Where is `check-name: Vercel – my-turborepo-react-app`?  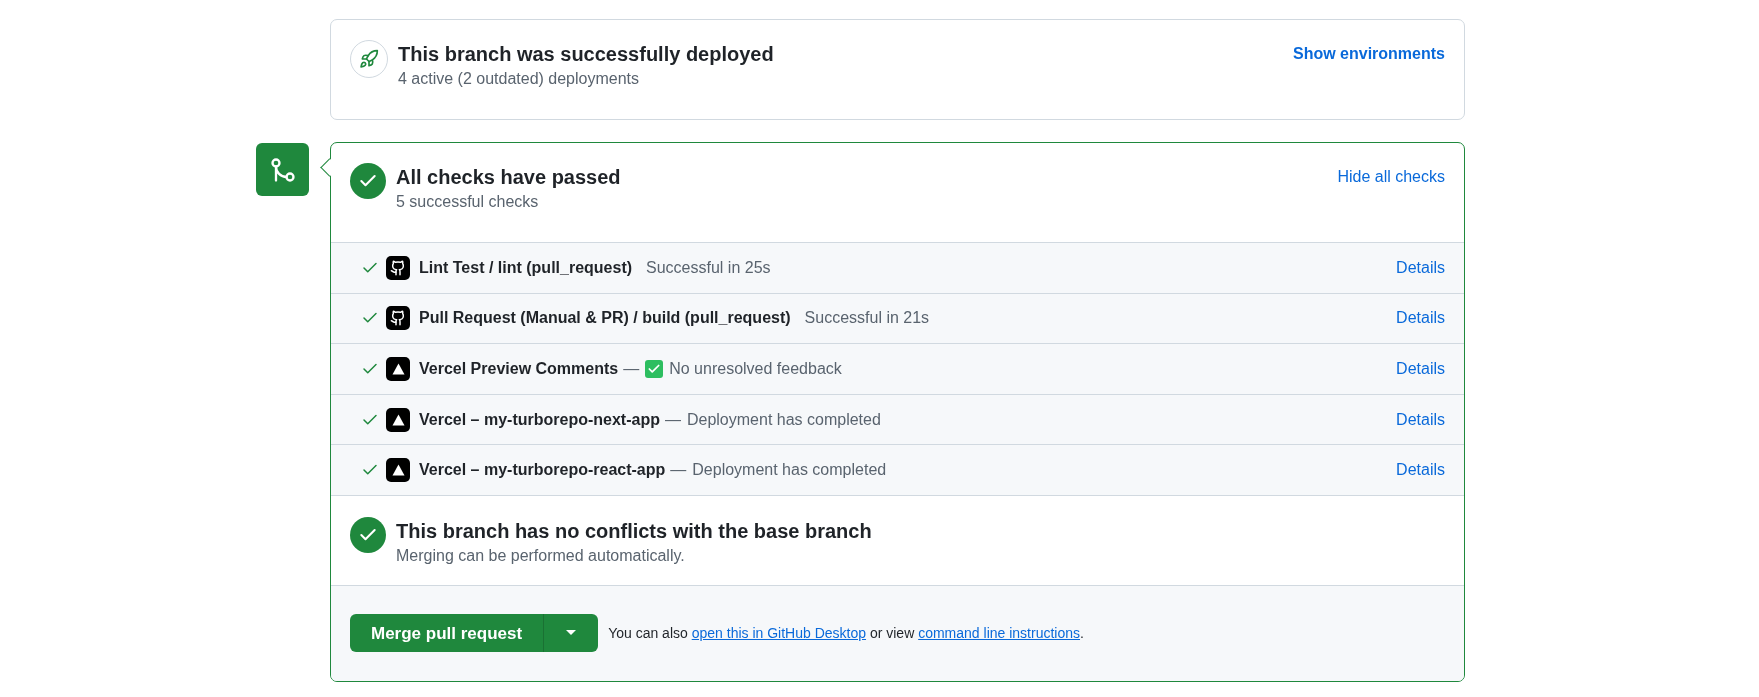 check-name: Vercel – my-turborepo-react-app is located at coordinates (542, 470).